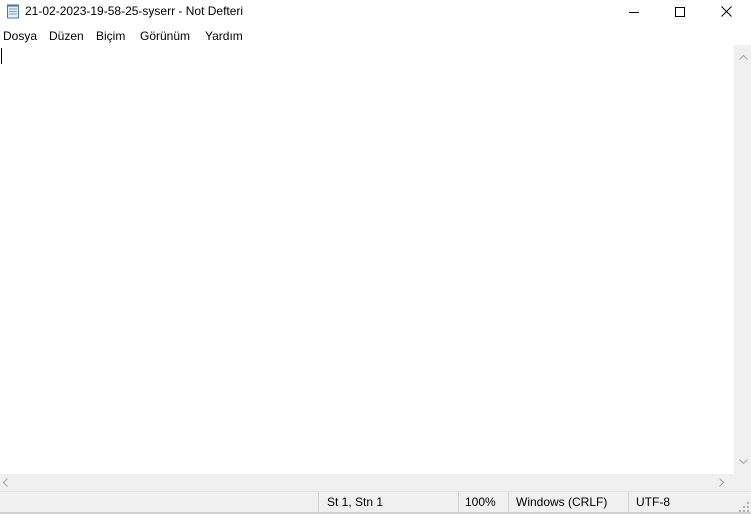 The image size is (751, 514). Describe the element at coordinates (742, 259) in the screenshot. I see `vertical-scrollbar` at that location.